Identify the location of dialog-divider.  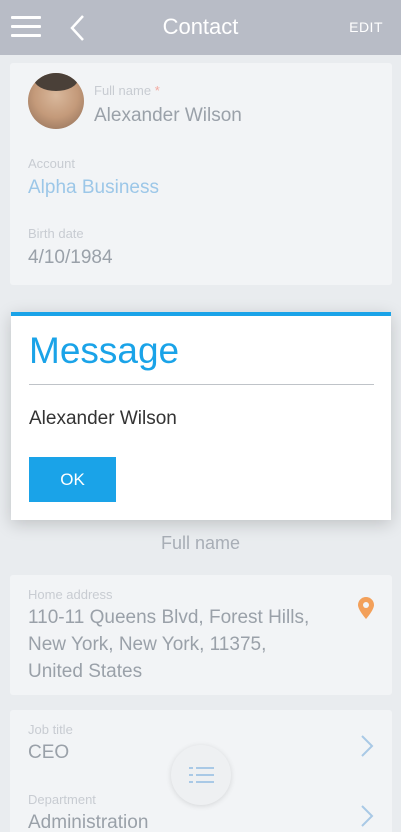
(201, 384).